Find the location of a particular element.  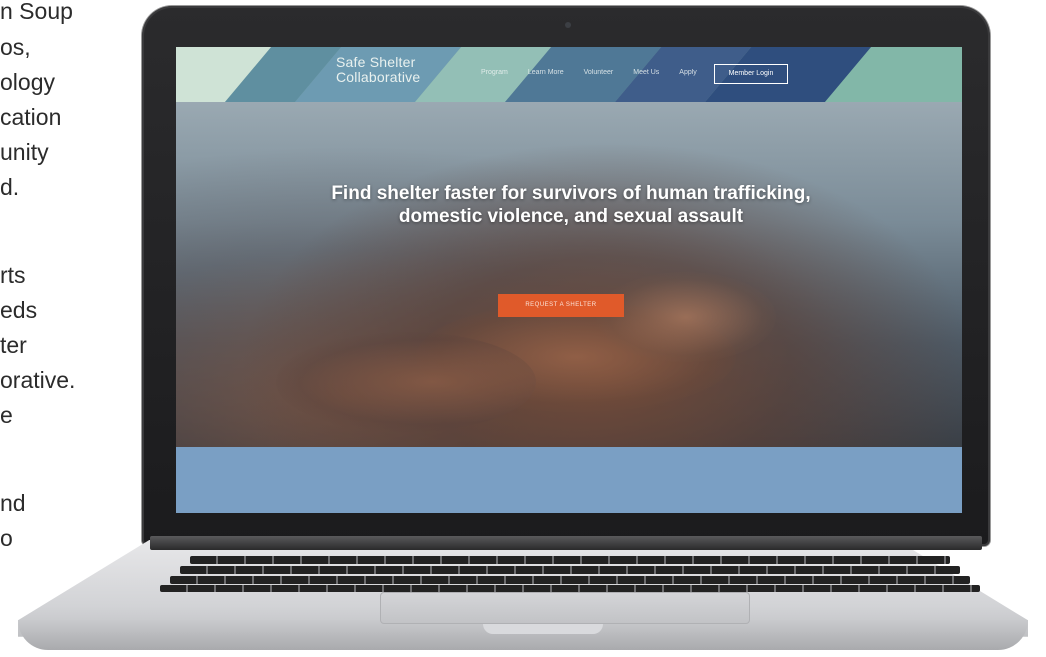

nav-item-learn-more: Learn More is located at coordinates (546, 72).